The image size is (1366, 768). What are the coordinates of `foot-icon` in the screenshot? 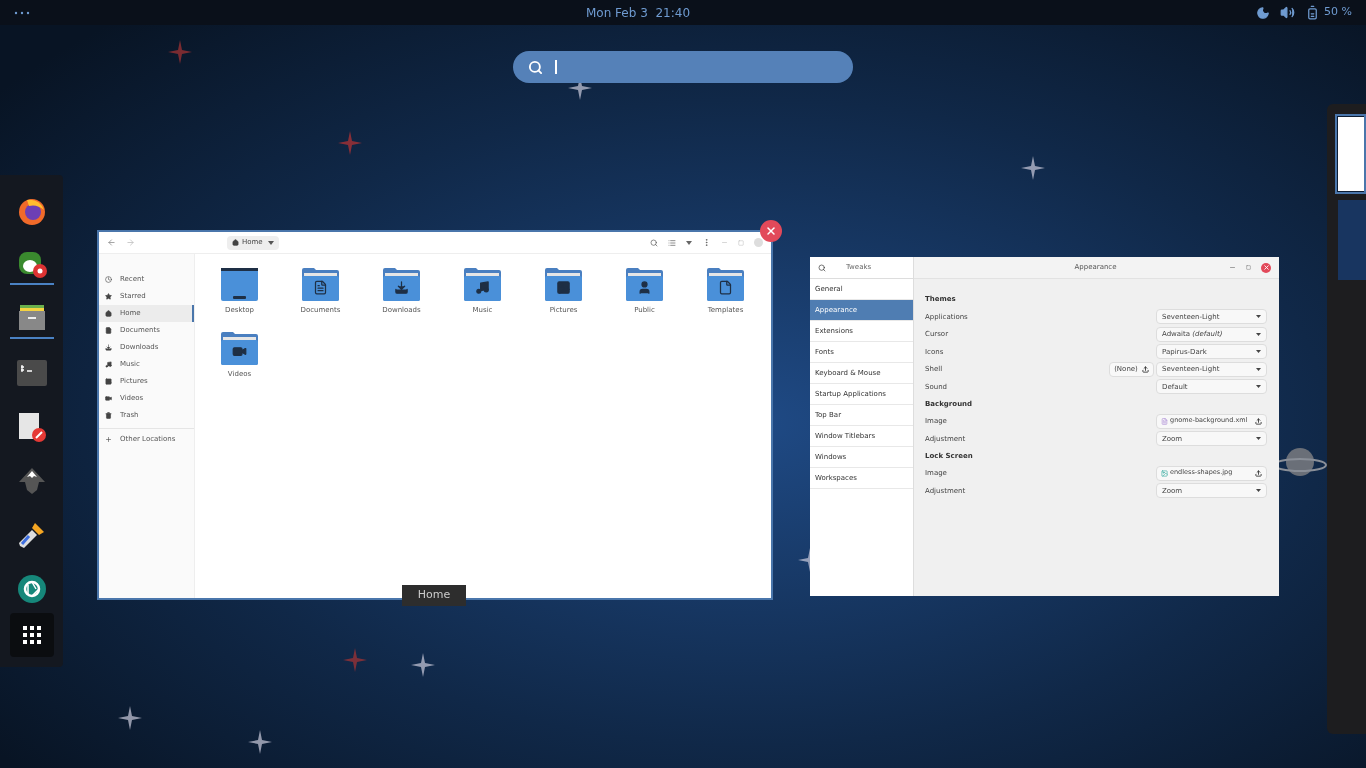 It's located at (31, 264).